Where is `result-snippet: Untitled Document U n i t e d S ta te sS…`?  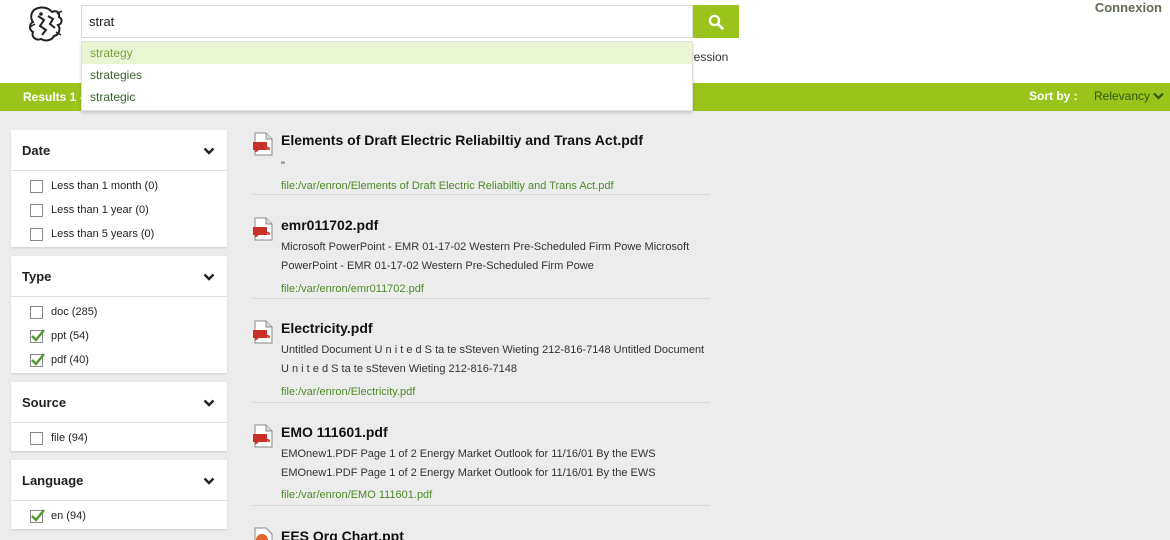
result-snippet: Untitled Document U n i t e d S ta te sS… is located at coordinates (493, 359).